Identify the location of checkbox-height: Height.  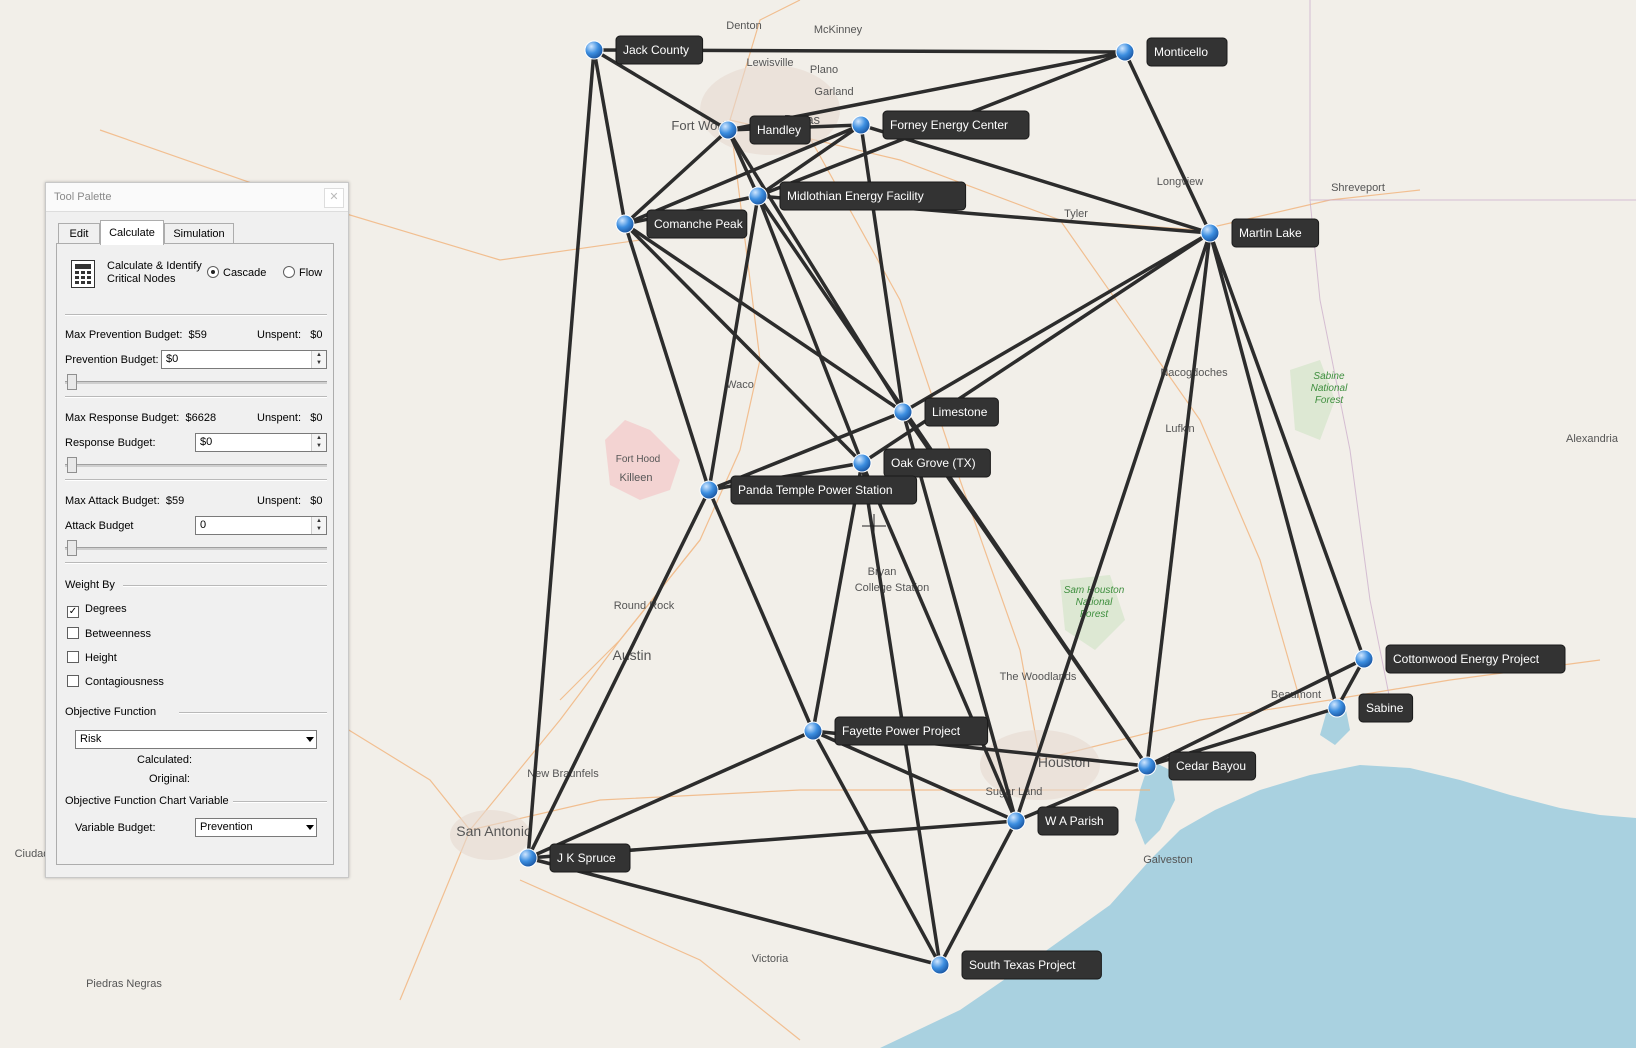
(92, 657).